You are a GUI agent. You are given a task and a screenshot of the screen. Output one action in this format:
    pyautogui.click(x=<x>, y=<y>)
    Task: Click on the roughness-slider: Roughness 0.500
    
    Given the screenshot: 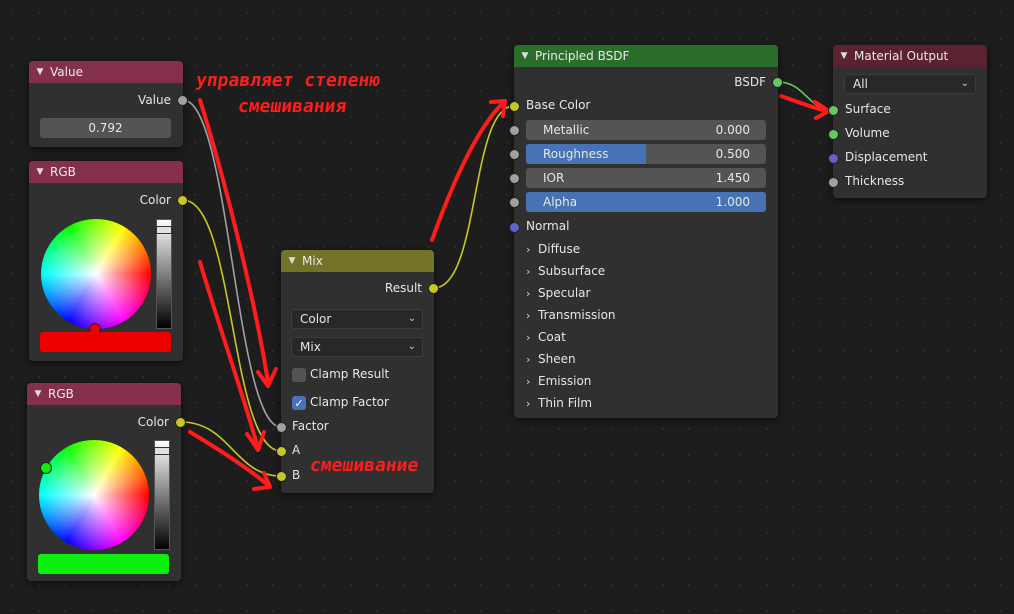 What is the action you would take?
    pyautogui.click(x=646, y=154)
    